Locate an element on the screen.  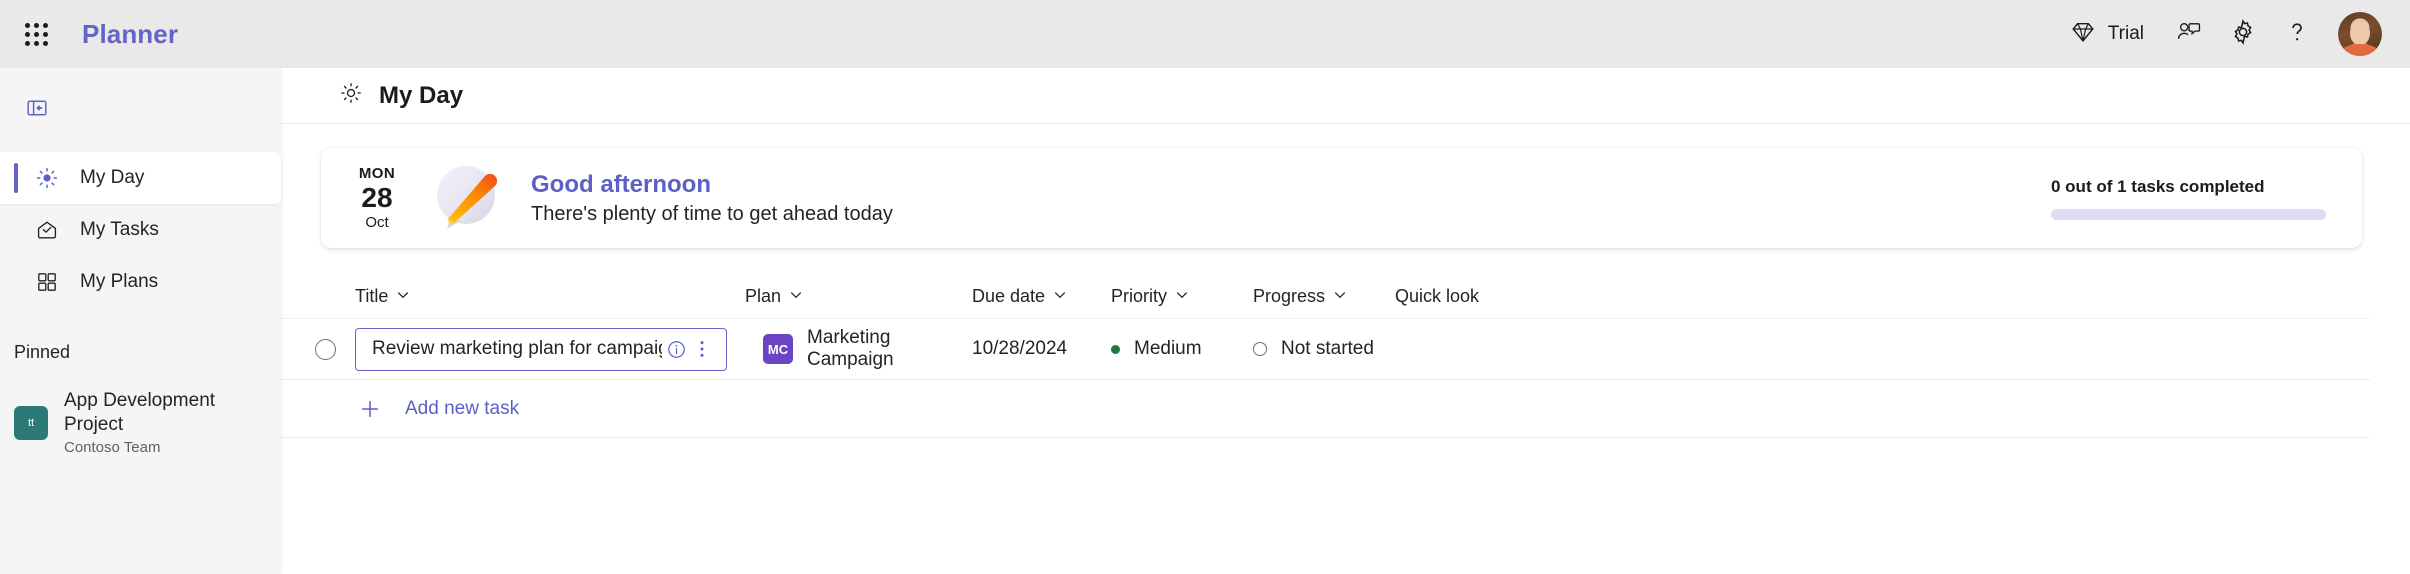
sidebar-item-my-tasks: My Tasks is located at coordinates (140, 230).